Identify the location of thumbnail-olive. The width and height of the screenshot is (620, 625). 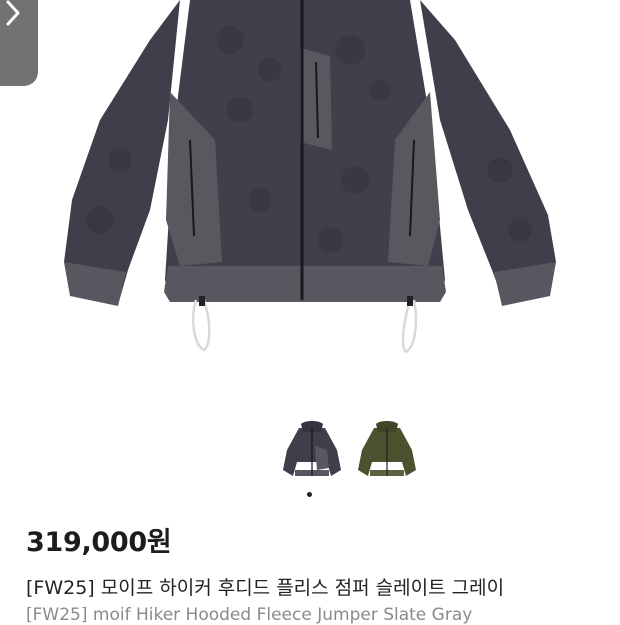
(387, 455).